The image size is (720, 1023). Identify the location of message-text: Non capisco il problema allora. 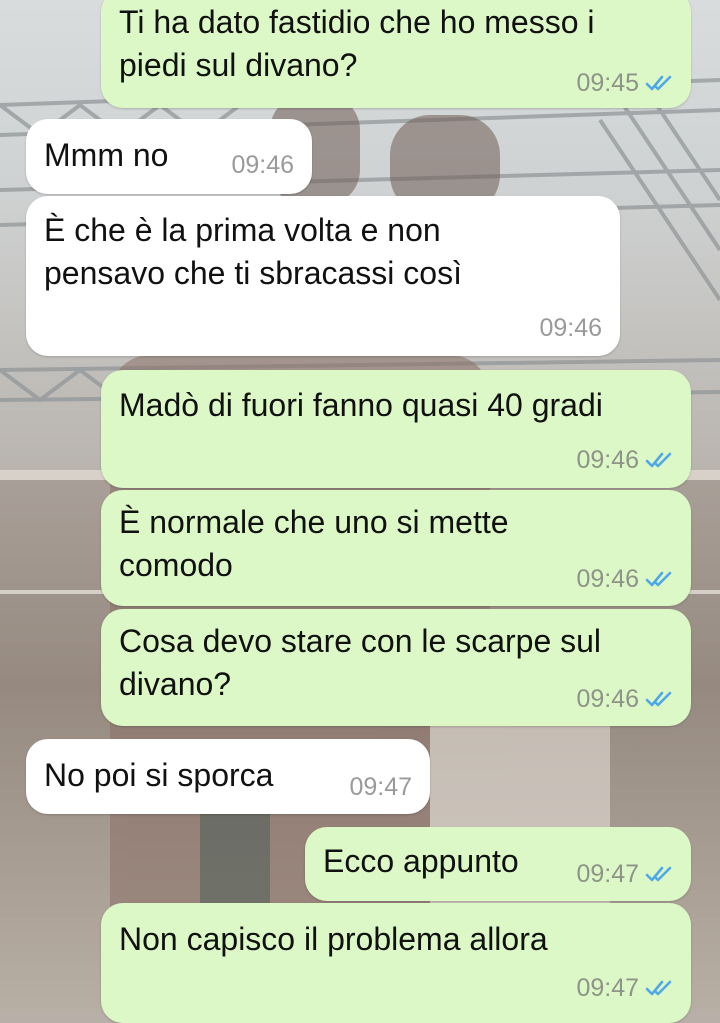
(333, 939).